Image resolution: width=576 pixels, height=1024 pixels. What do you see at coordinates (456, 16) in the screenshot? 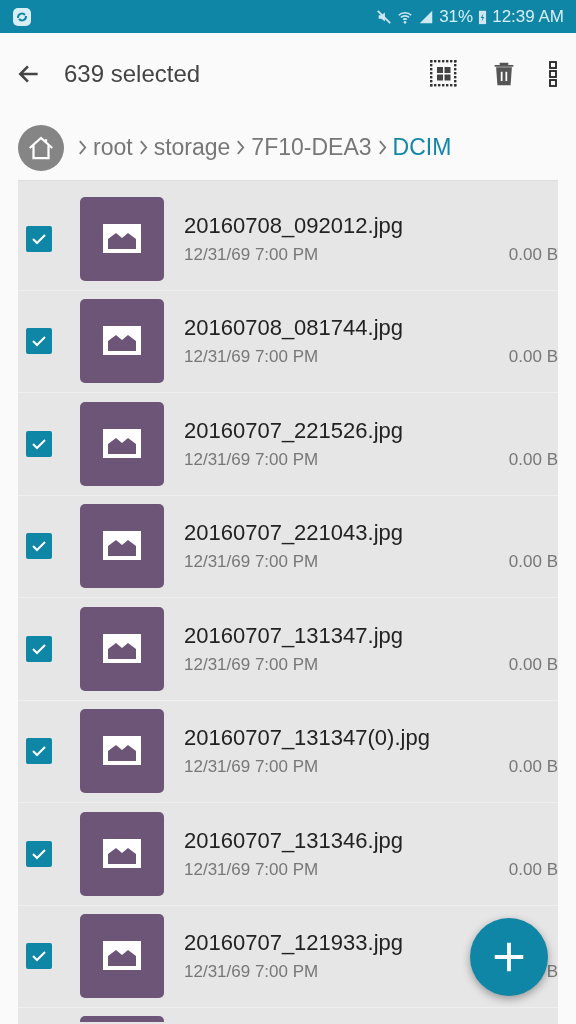
I see `battery-percent: 31%` at bounding box center [456, 16].